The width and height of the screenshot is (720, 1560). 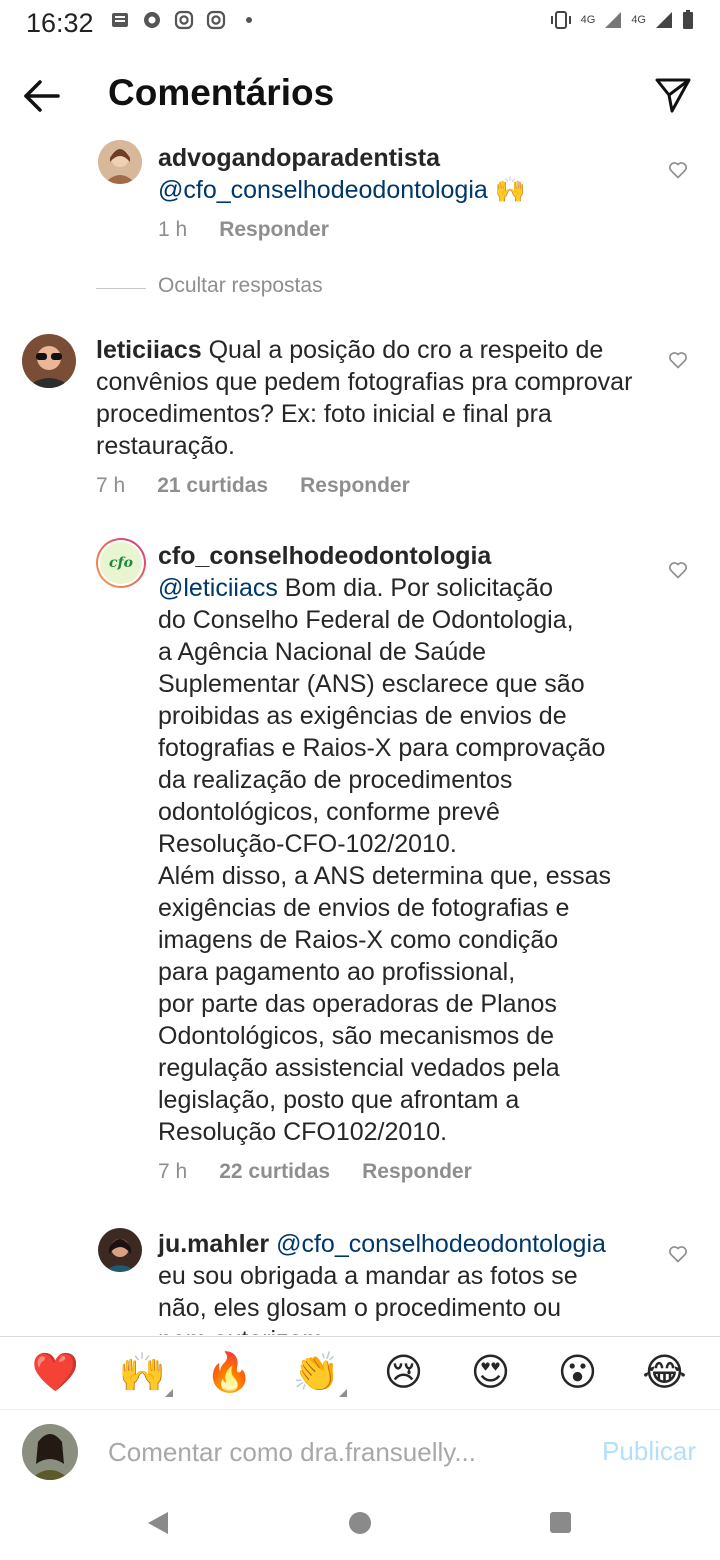 What do you see at coordinates (120, 20) in the screenshot?
I see `news-icon` at bounding box center [120, 20].